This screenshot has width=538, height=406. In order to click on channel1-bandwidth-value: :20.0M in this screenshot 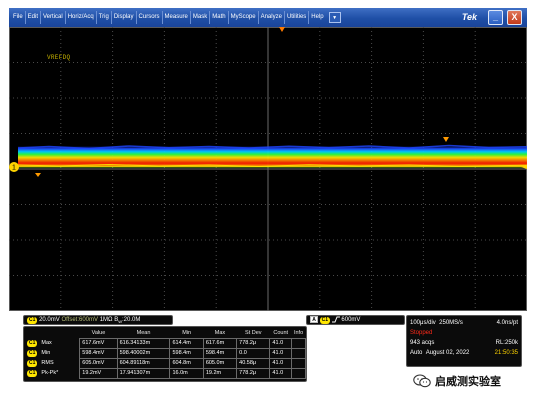, I will do `click(131, 320)`.